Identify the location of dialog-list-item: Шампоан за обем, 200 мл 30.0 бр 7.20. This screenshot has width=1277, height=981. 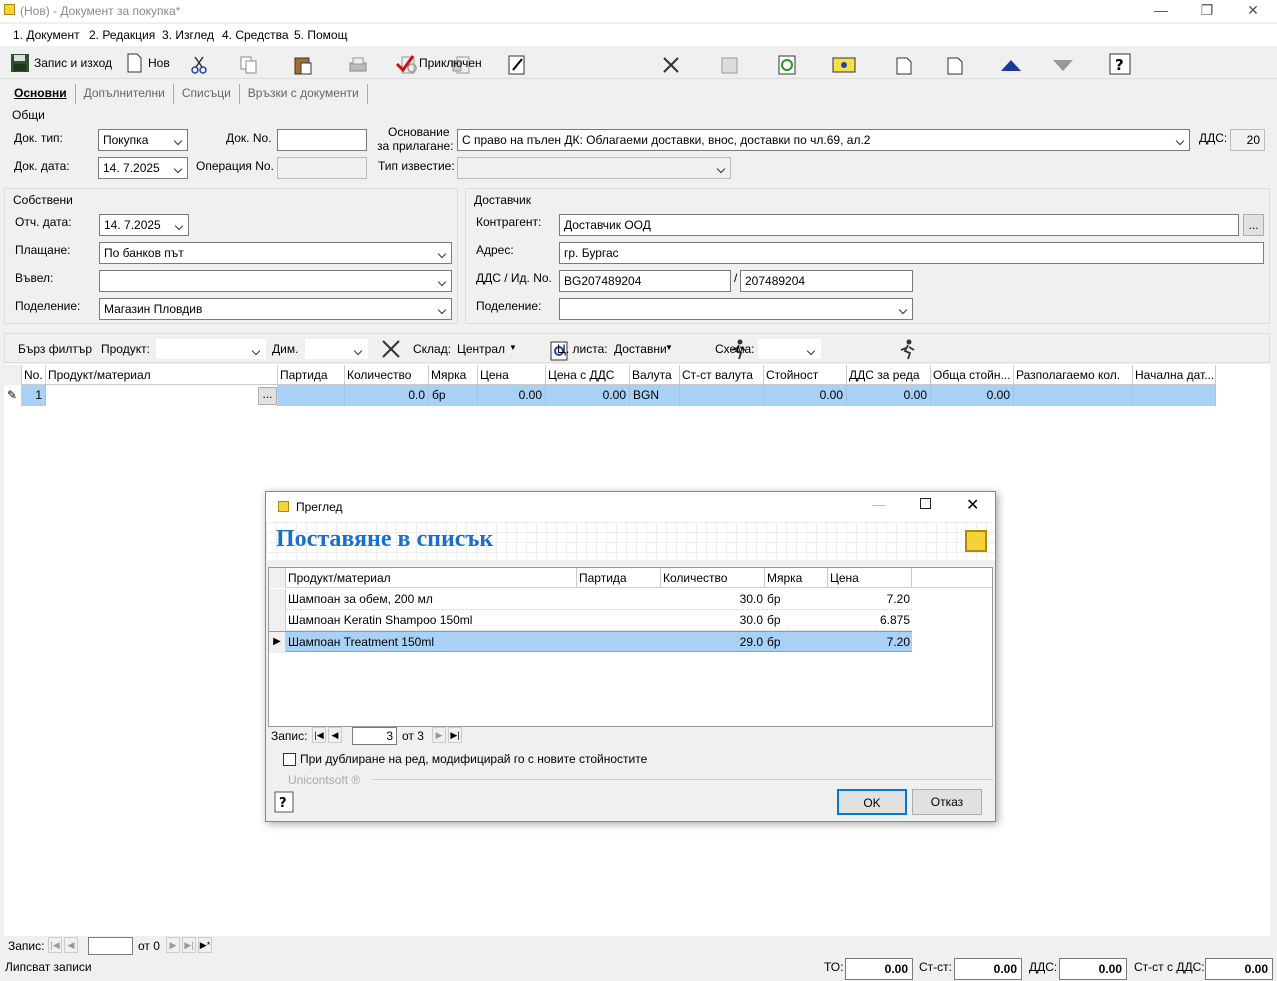
(590, 599).